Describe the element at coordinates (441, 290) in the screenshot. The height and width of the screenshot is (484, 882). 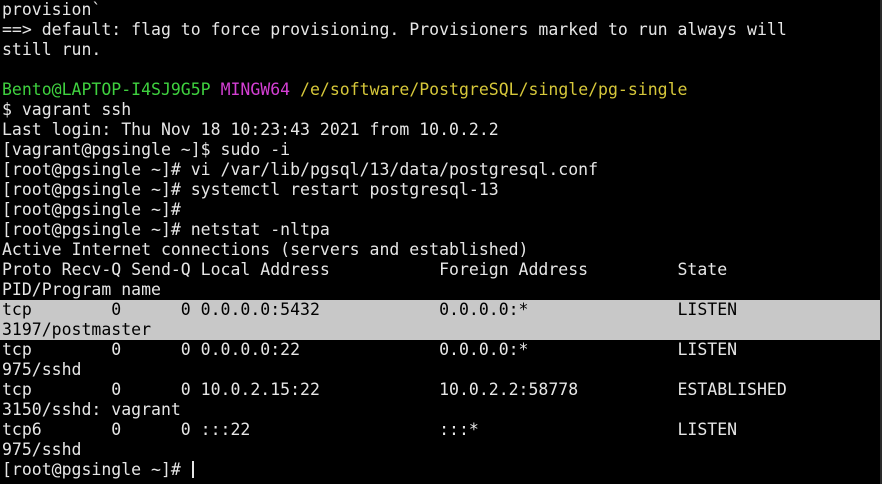
I see `terminal-line: PID/Program name` at that location.